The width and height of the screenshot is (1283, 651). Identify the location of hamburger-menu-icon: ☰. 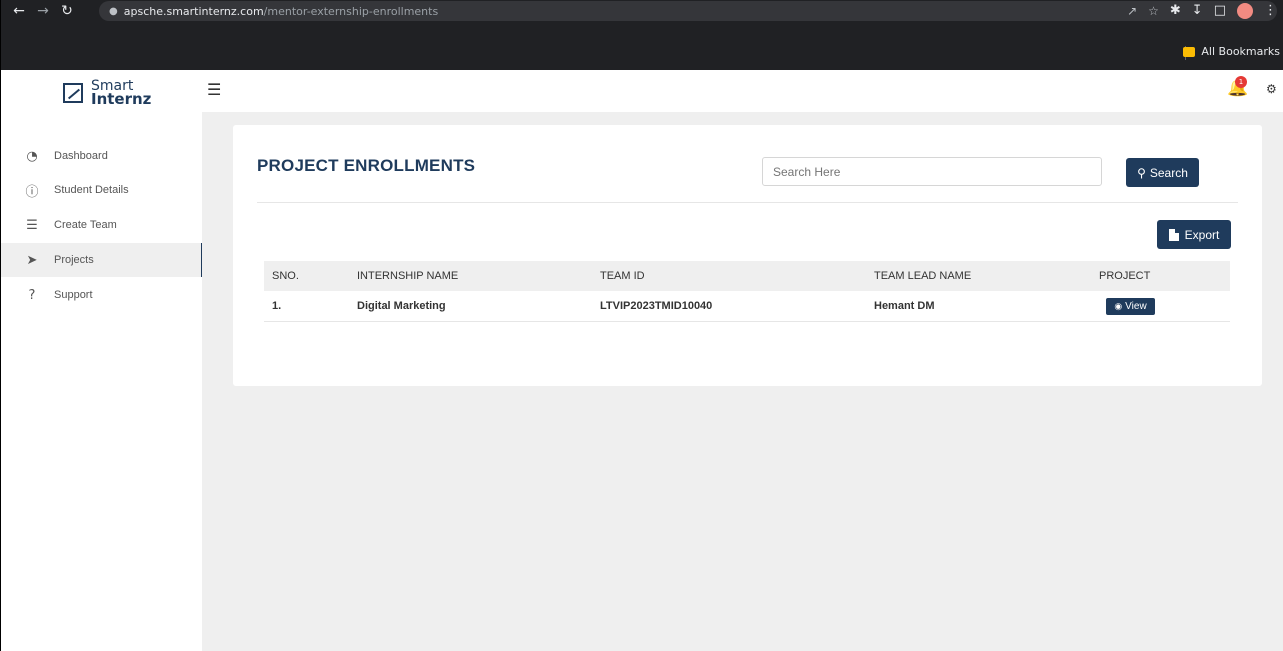
(214, 89).